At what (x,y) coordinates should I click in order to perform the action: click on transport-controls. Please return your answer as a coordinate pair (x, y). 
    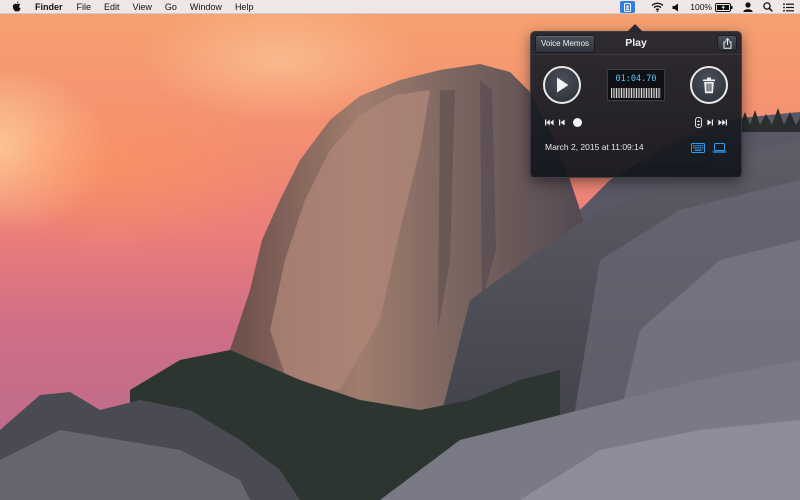
    Looking at the image, I should click on (563, 122).